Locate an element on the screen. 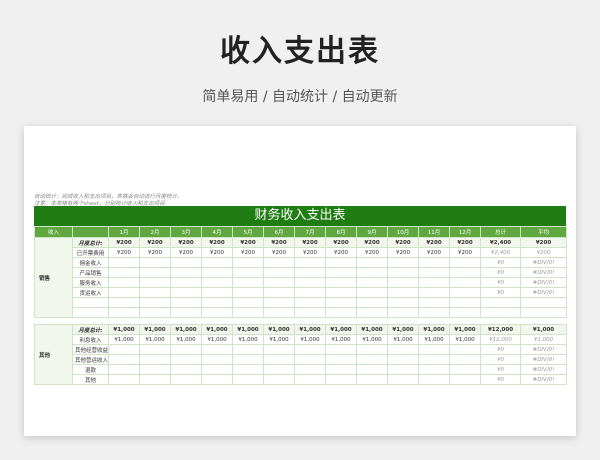  row-label: 已开票费用 is located at coordinates (90, 252).